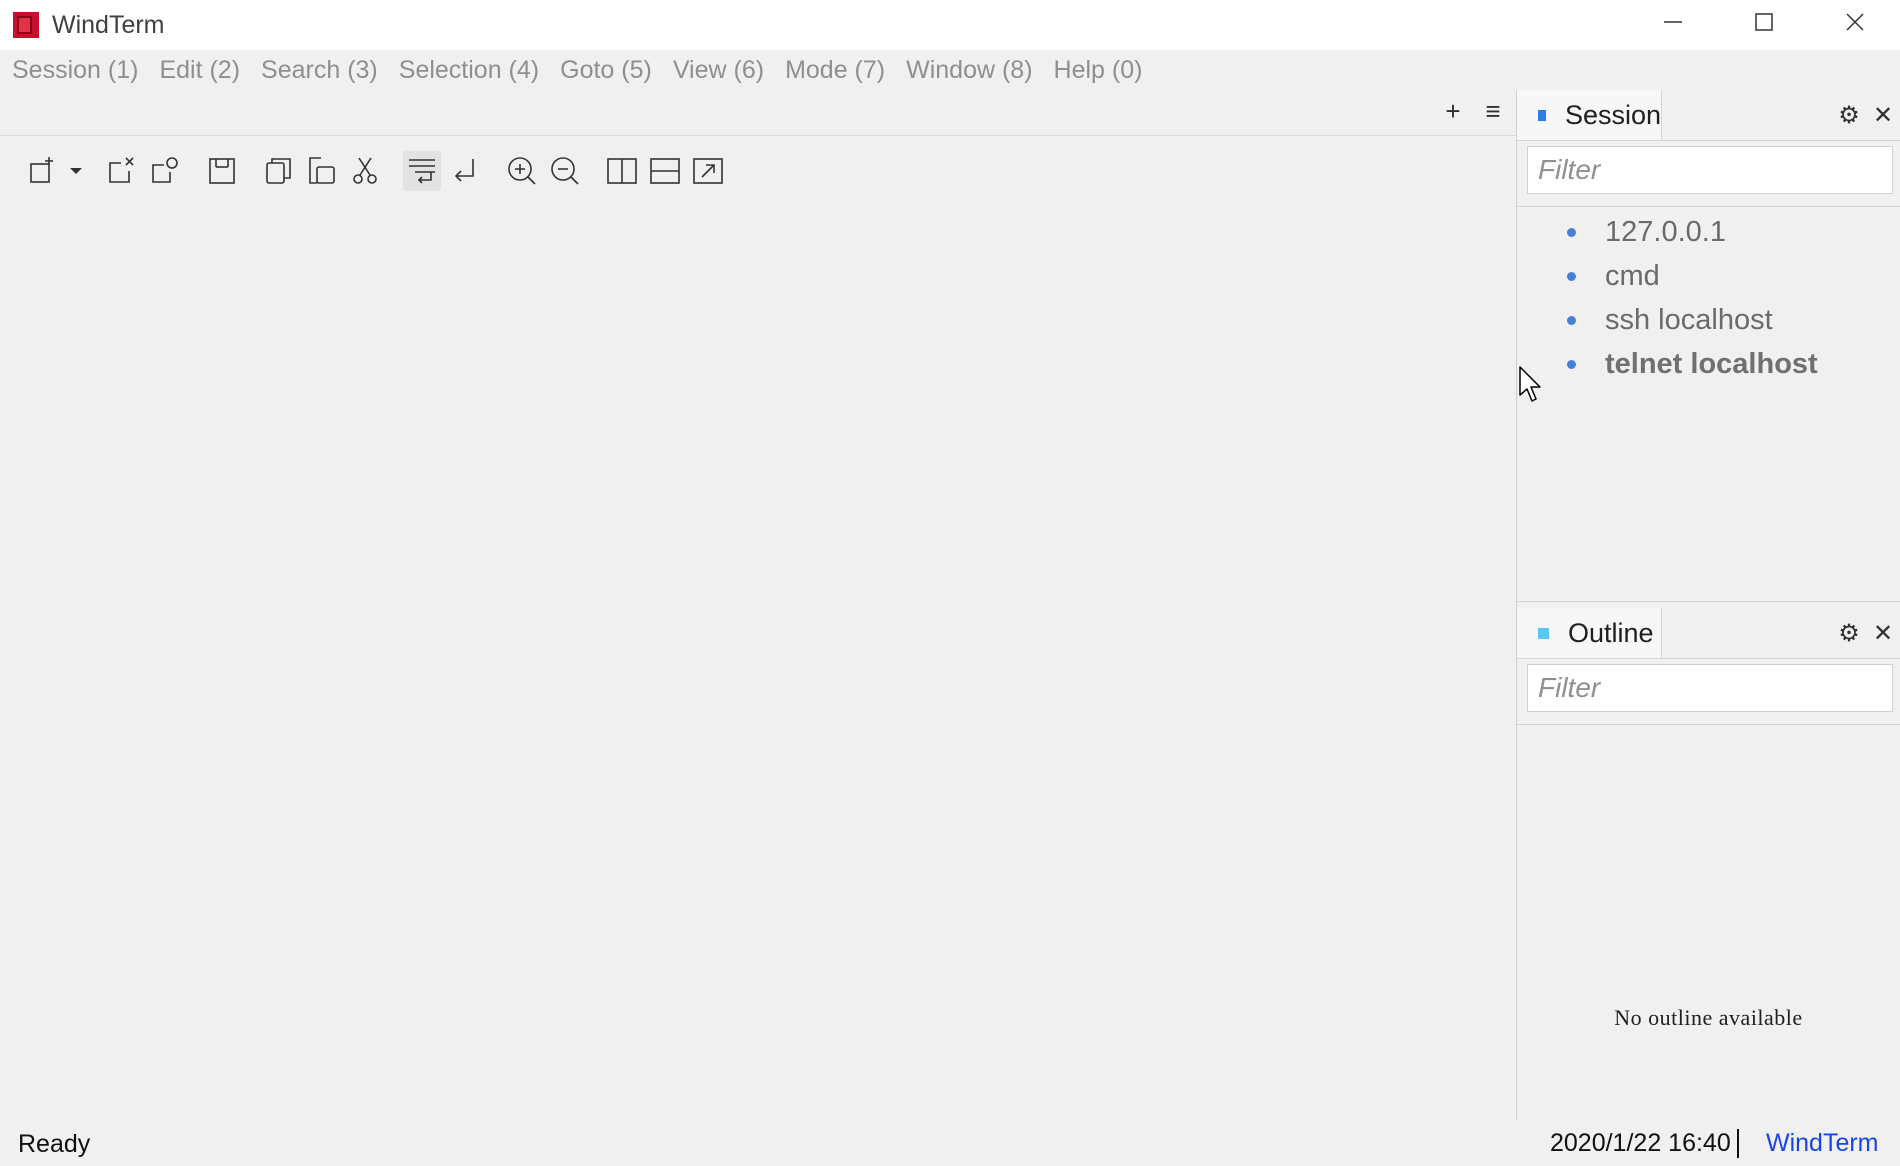 This screenshot has height=1166, width=1900. I want to click on session-filter-input, so click(1710, 170).